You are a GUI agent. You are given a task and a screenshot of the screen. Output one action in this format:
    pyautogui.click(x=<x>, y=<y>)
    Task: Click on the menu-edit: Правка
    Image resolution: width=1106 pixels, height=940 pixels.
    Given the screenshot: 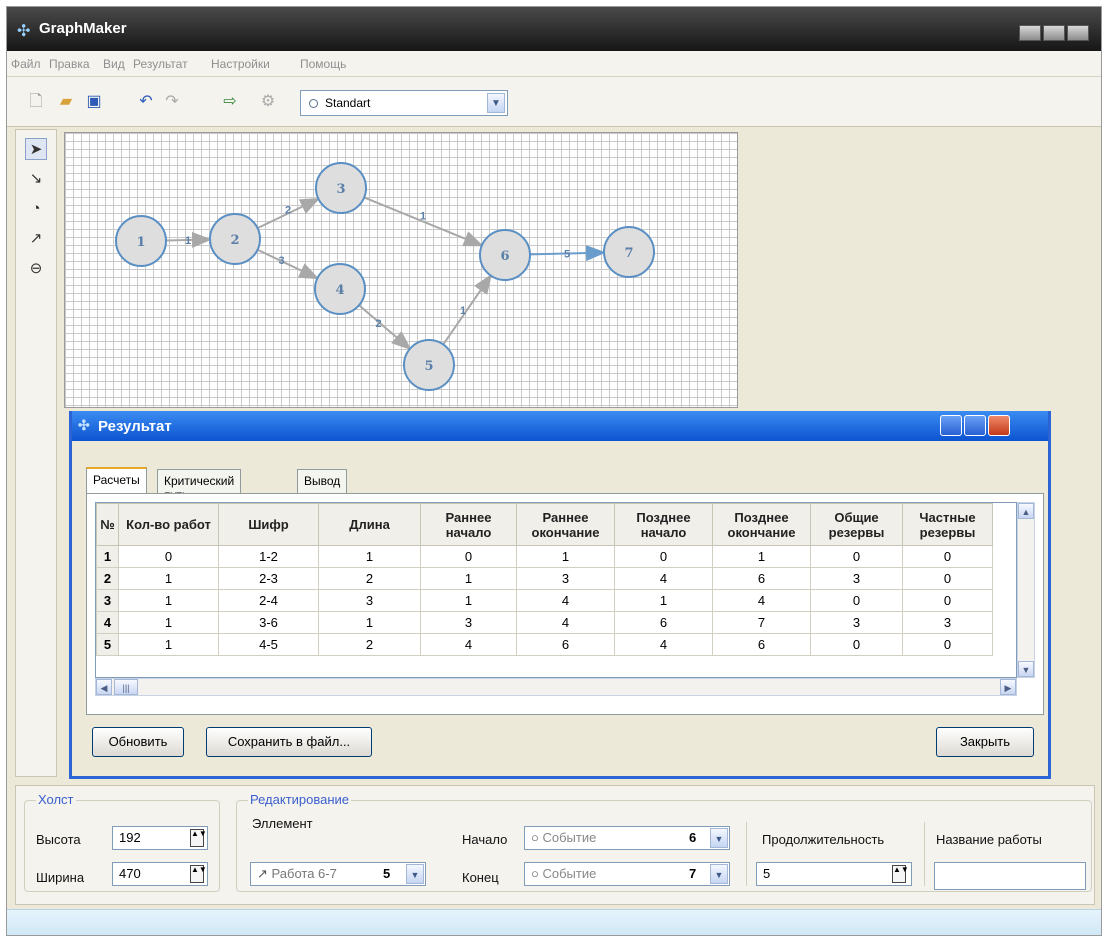 What is the action you would take?
    pyautogui.click(x=69, y=64)
    